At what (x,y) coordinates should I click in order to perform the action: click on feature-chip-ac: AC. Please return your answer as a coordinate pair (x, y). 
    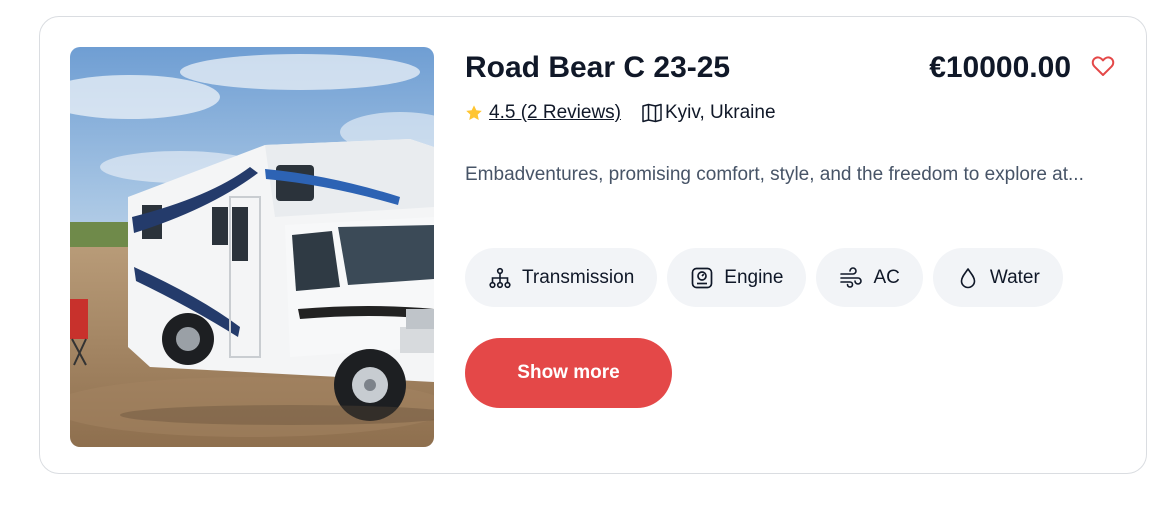
    Looking at the image, I should click on (869, 277).